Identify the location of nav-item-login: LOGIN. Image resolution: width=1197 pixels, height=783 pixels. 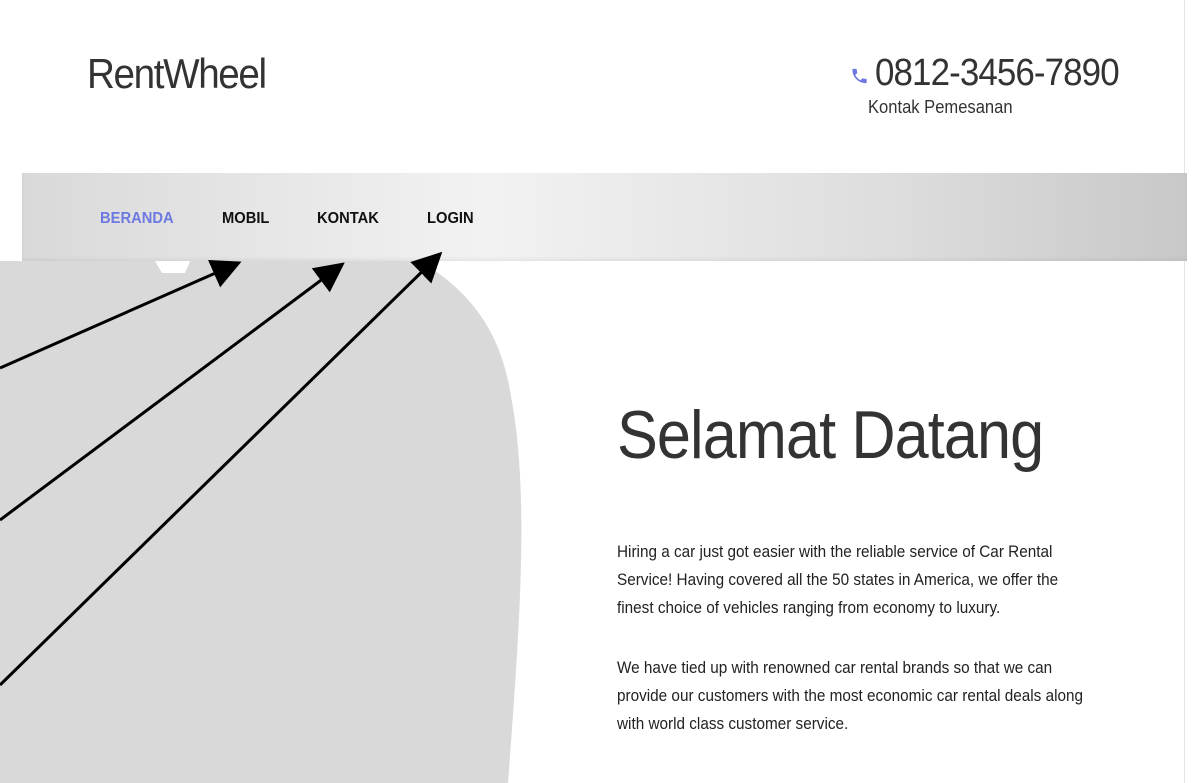
(450, 219).